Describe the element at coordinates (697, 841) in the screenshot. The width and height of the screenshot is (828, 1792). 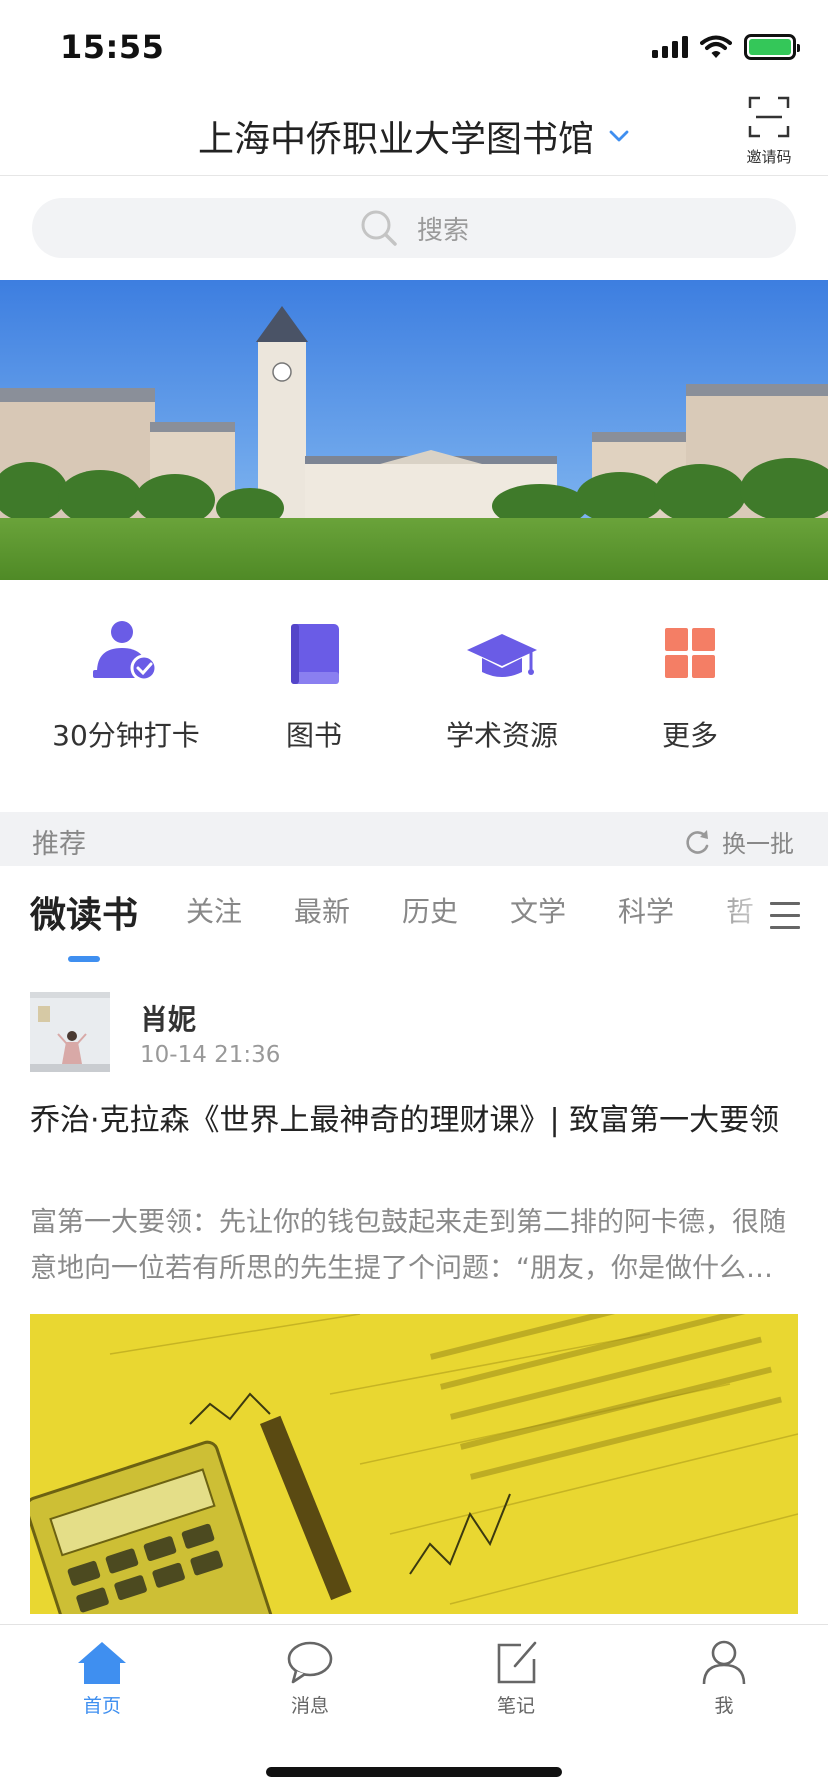
I see `refresh-icon` at that location.